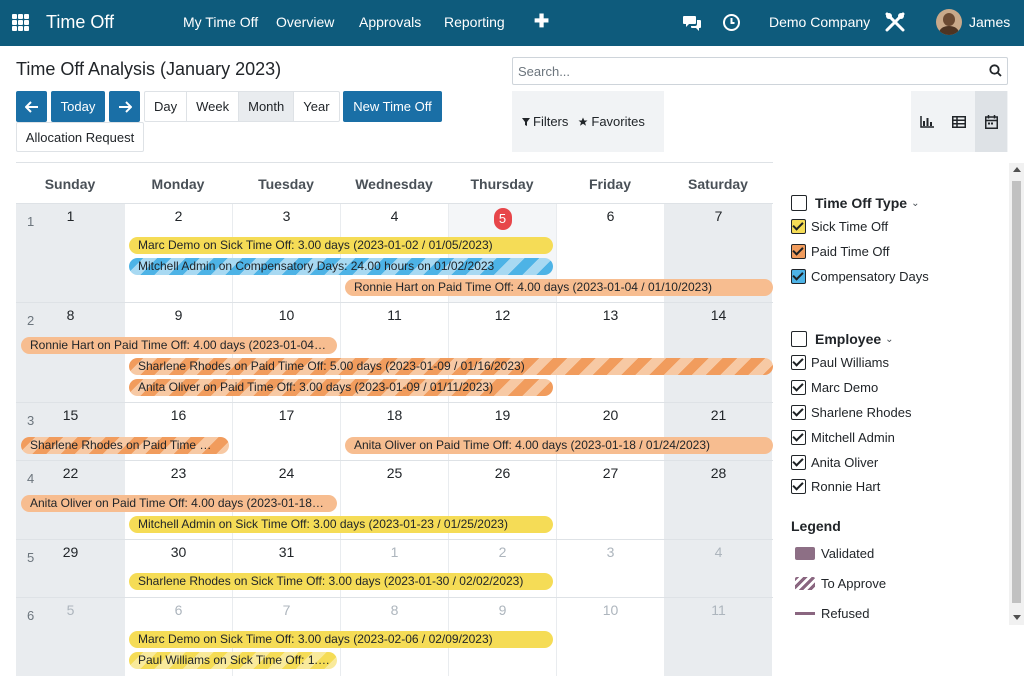 The width and height of the screenshot is (1024, 676). I want to click on sick-time-off-checkbox, so click(798, 226).